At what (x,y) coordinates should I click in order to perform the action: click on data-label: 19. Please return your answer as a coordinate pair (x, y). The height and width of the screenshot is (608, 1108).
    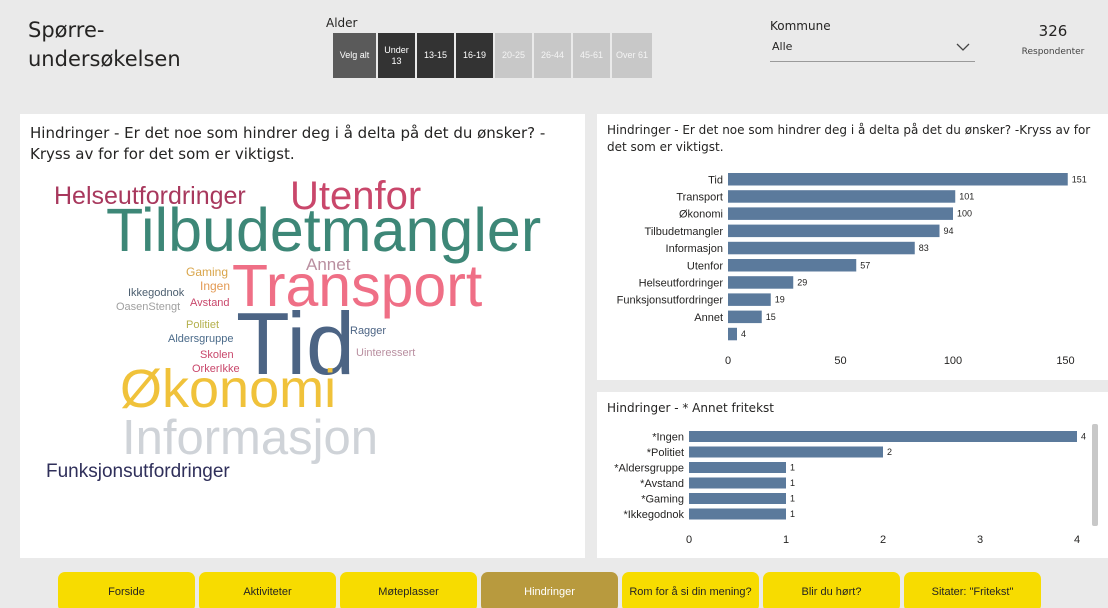
    Looking at the image, I should click on (780, 300).